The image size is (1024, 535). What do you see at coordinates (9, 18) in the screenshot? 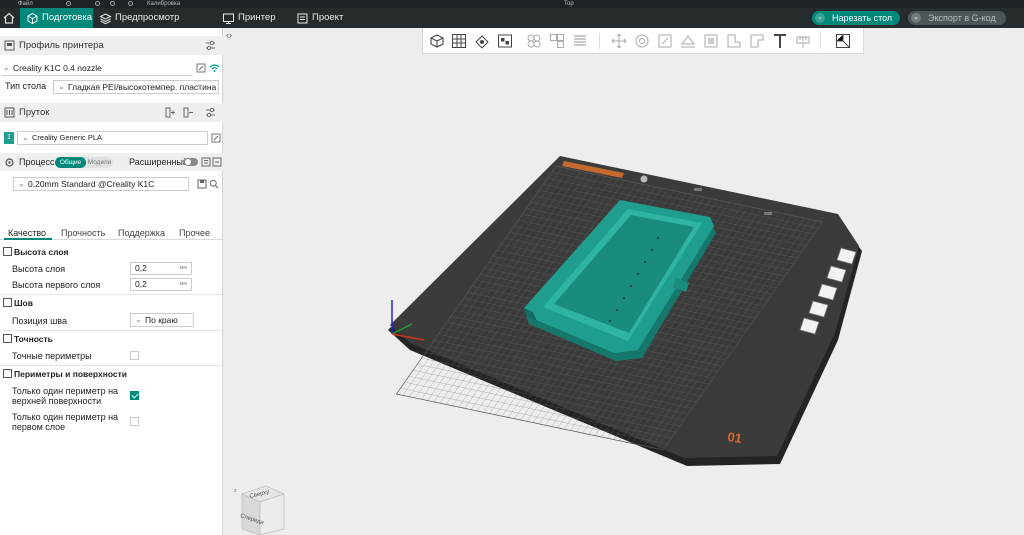
I see `home-icon` at bounding box center [9, 18].